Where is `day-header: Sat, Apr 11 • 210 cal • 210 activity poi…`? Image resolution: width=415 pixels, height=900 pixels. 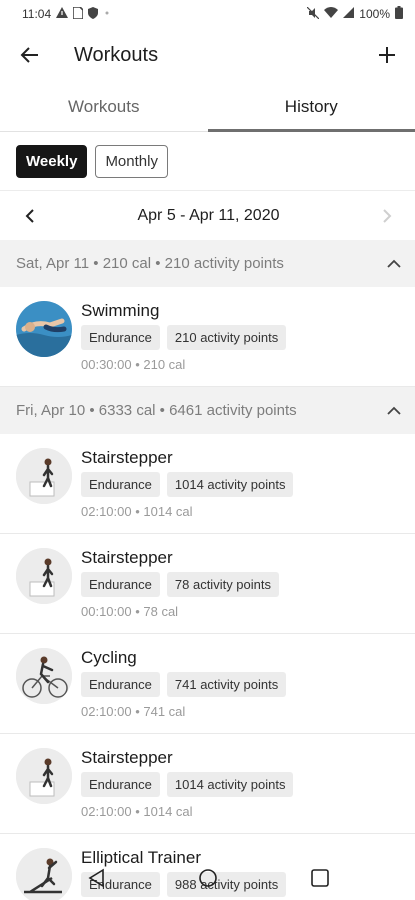 day-header: Sat, Apr 11 • 210 cal • 210 activity poi… is located at coordinates (207, 263).